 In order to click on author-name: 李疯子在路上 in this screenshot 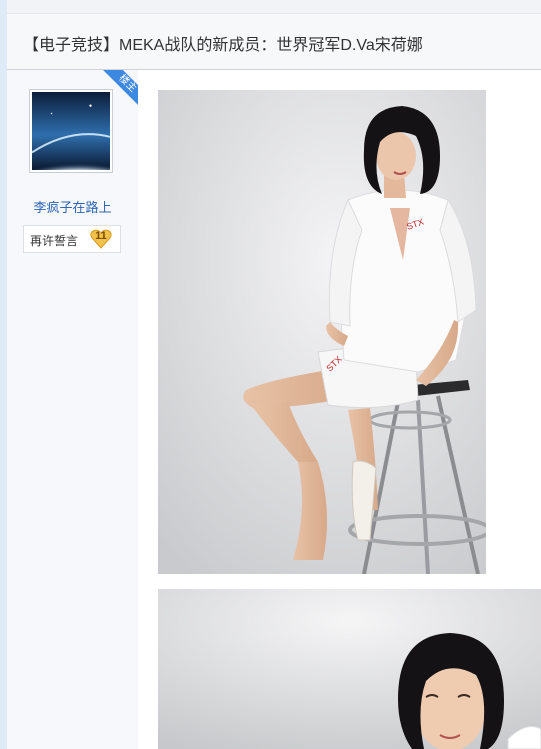, I will do `click(72, 206)`.